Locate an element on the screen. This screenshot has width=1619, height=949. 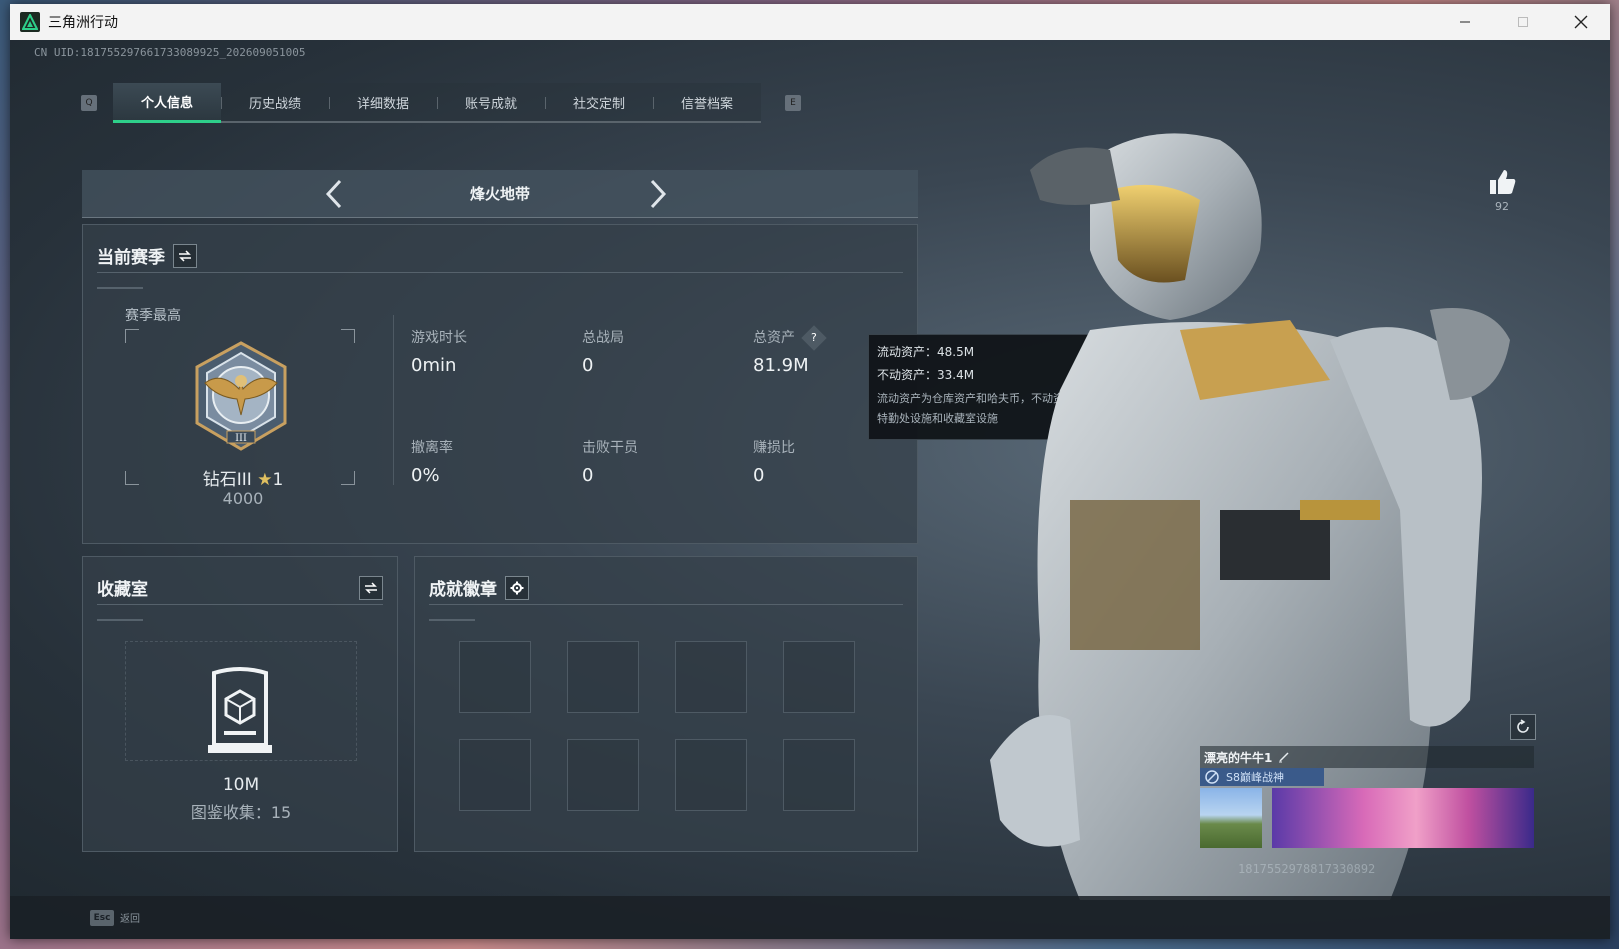
mode-title: 烽火地带 is located at coordinates (499, 194).